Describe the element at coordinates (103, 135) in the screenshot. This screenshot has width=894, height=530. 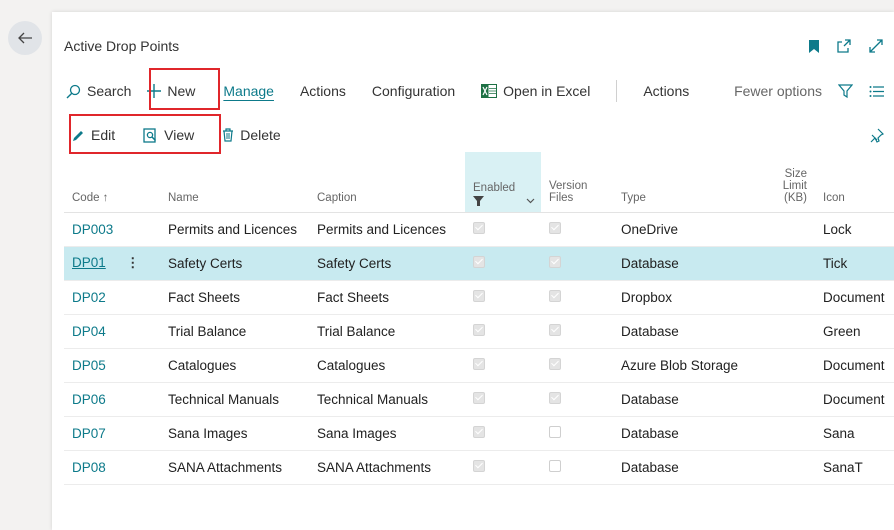
I see `edit-label: Edit` at that location.